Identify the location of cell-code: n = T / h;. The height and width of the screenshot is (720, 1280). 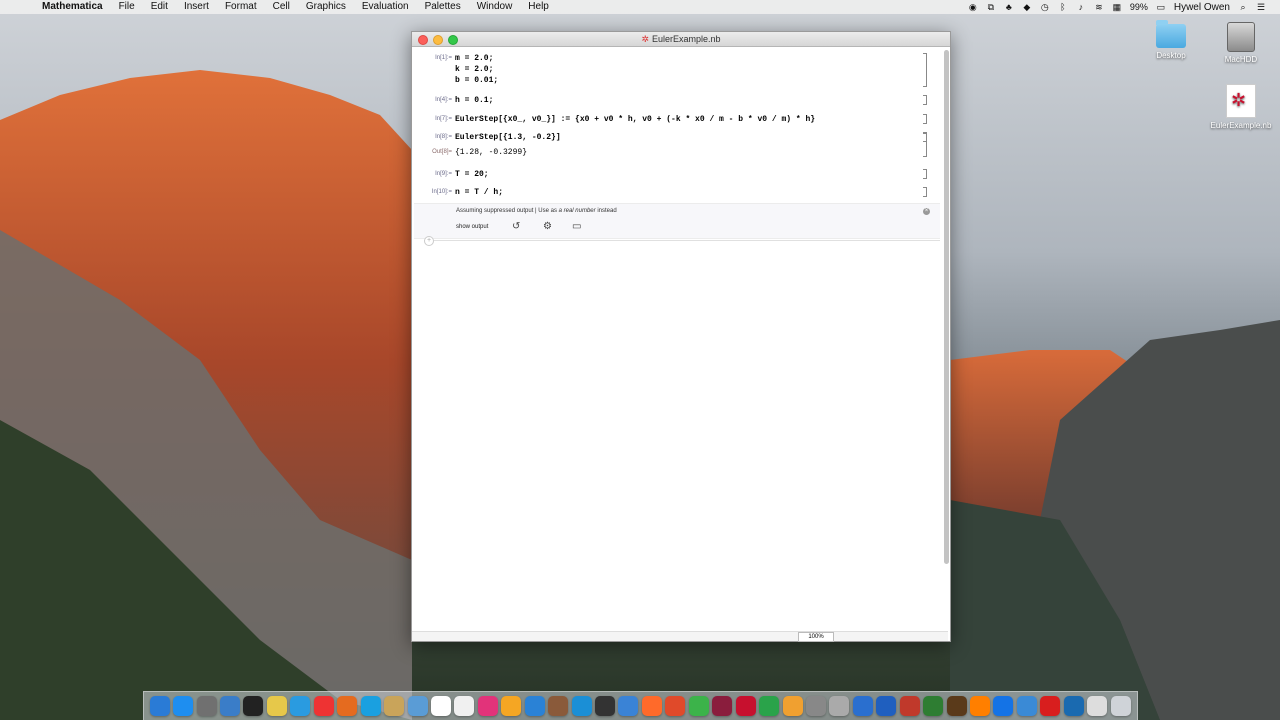
(479, 192).